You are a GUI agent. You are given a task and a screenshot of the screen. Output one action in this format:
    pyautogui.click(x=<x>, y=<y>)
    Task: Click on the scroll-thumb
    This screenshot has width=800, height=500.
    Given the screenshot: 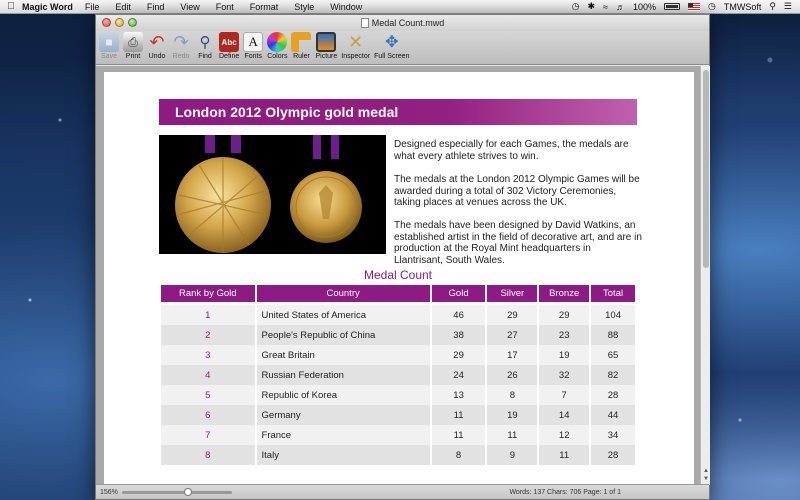 What is the action you would take?
    pyautogui.click(x=706, y=169)
    